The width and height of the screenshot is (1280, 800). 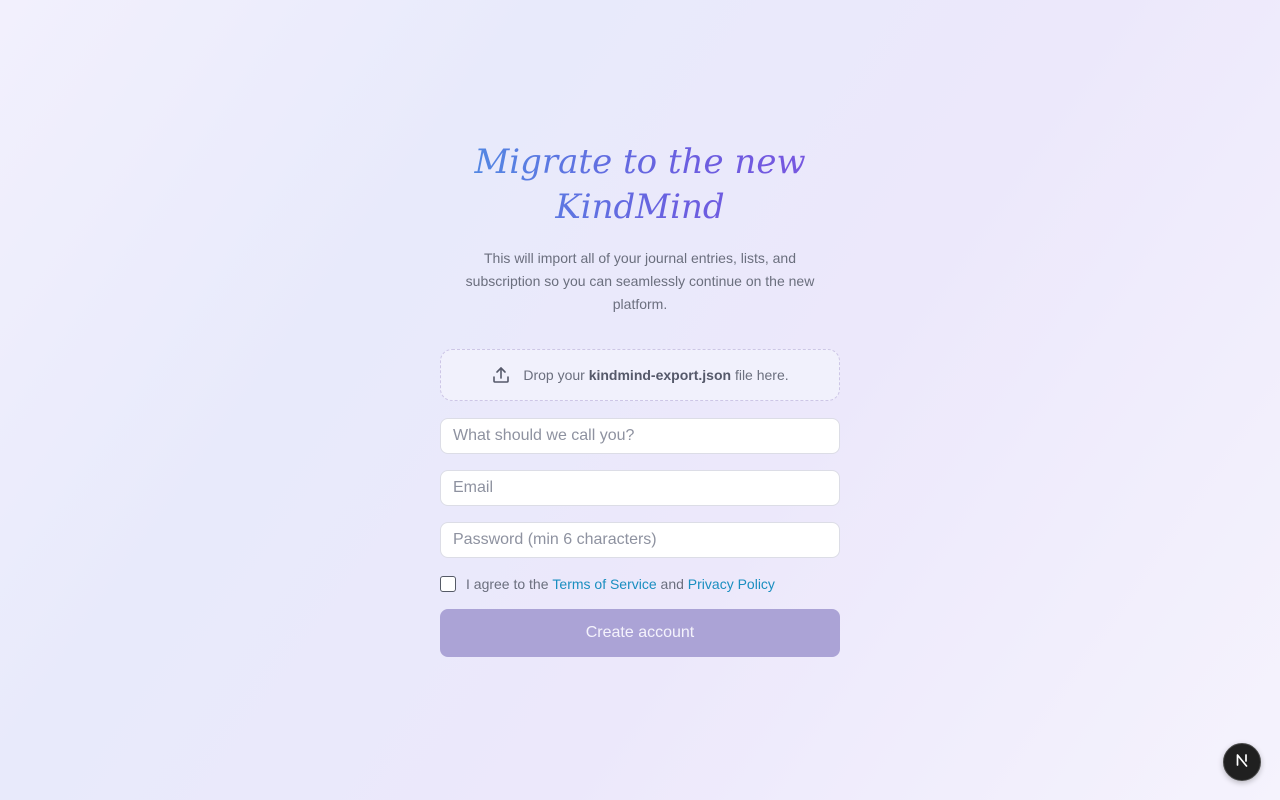 I want to click on title-line-1: Migrate to the new, so click(x=640, y=162).